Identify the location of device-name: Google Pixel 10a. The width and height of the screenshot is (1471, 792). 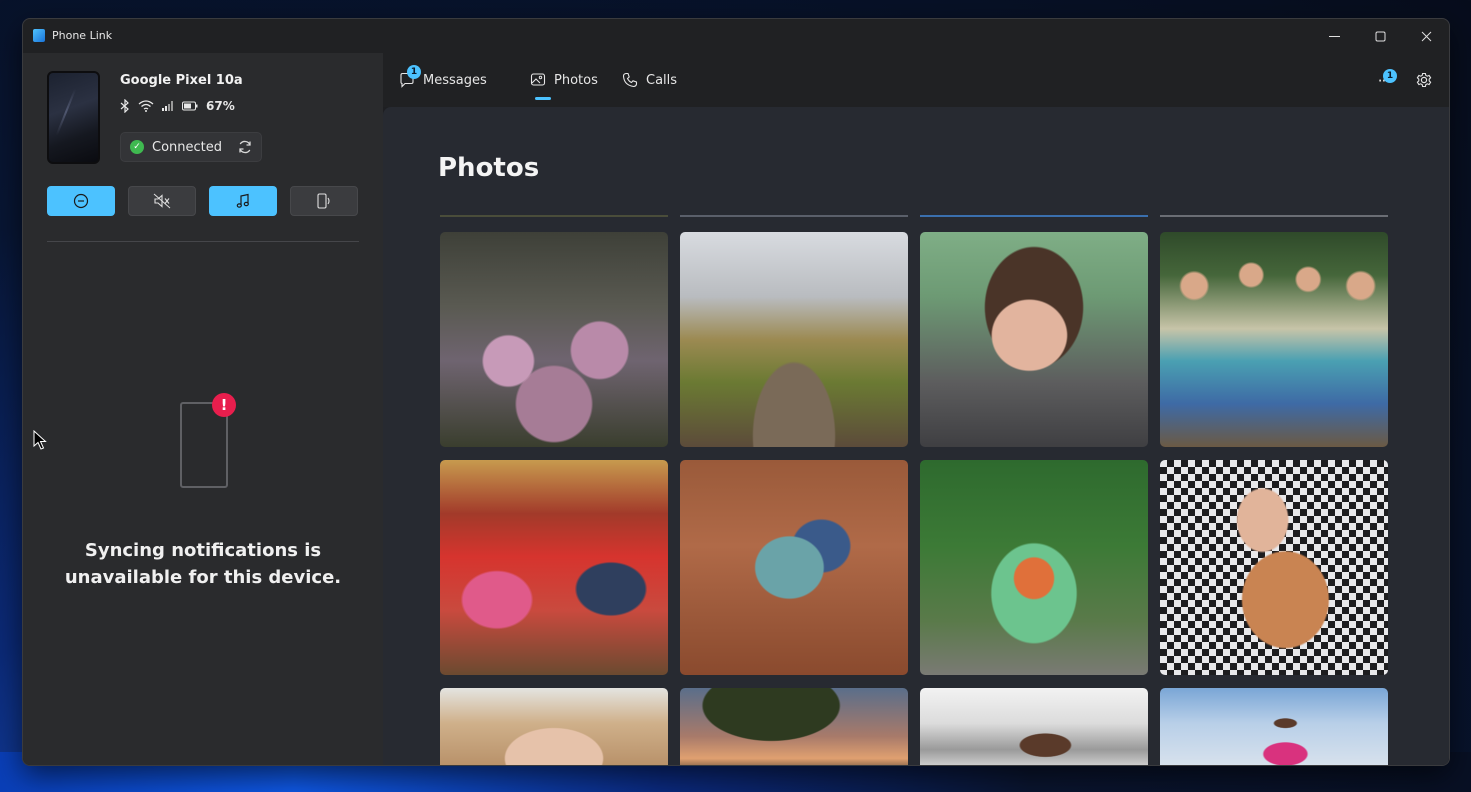
(181, 80).